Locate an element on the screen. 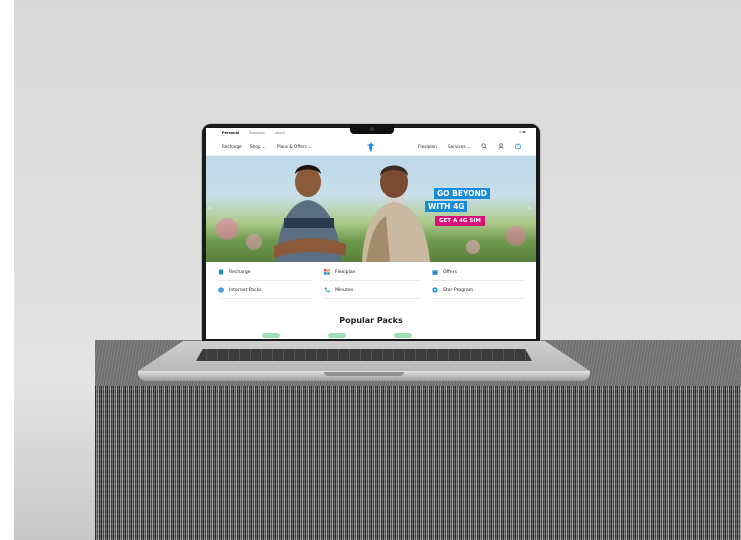 The height and width of the screenshot is (540, 741). tab-personal: Personal is located at coordinates (230, 133).